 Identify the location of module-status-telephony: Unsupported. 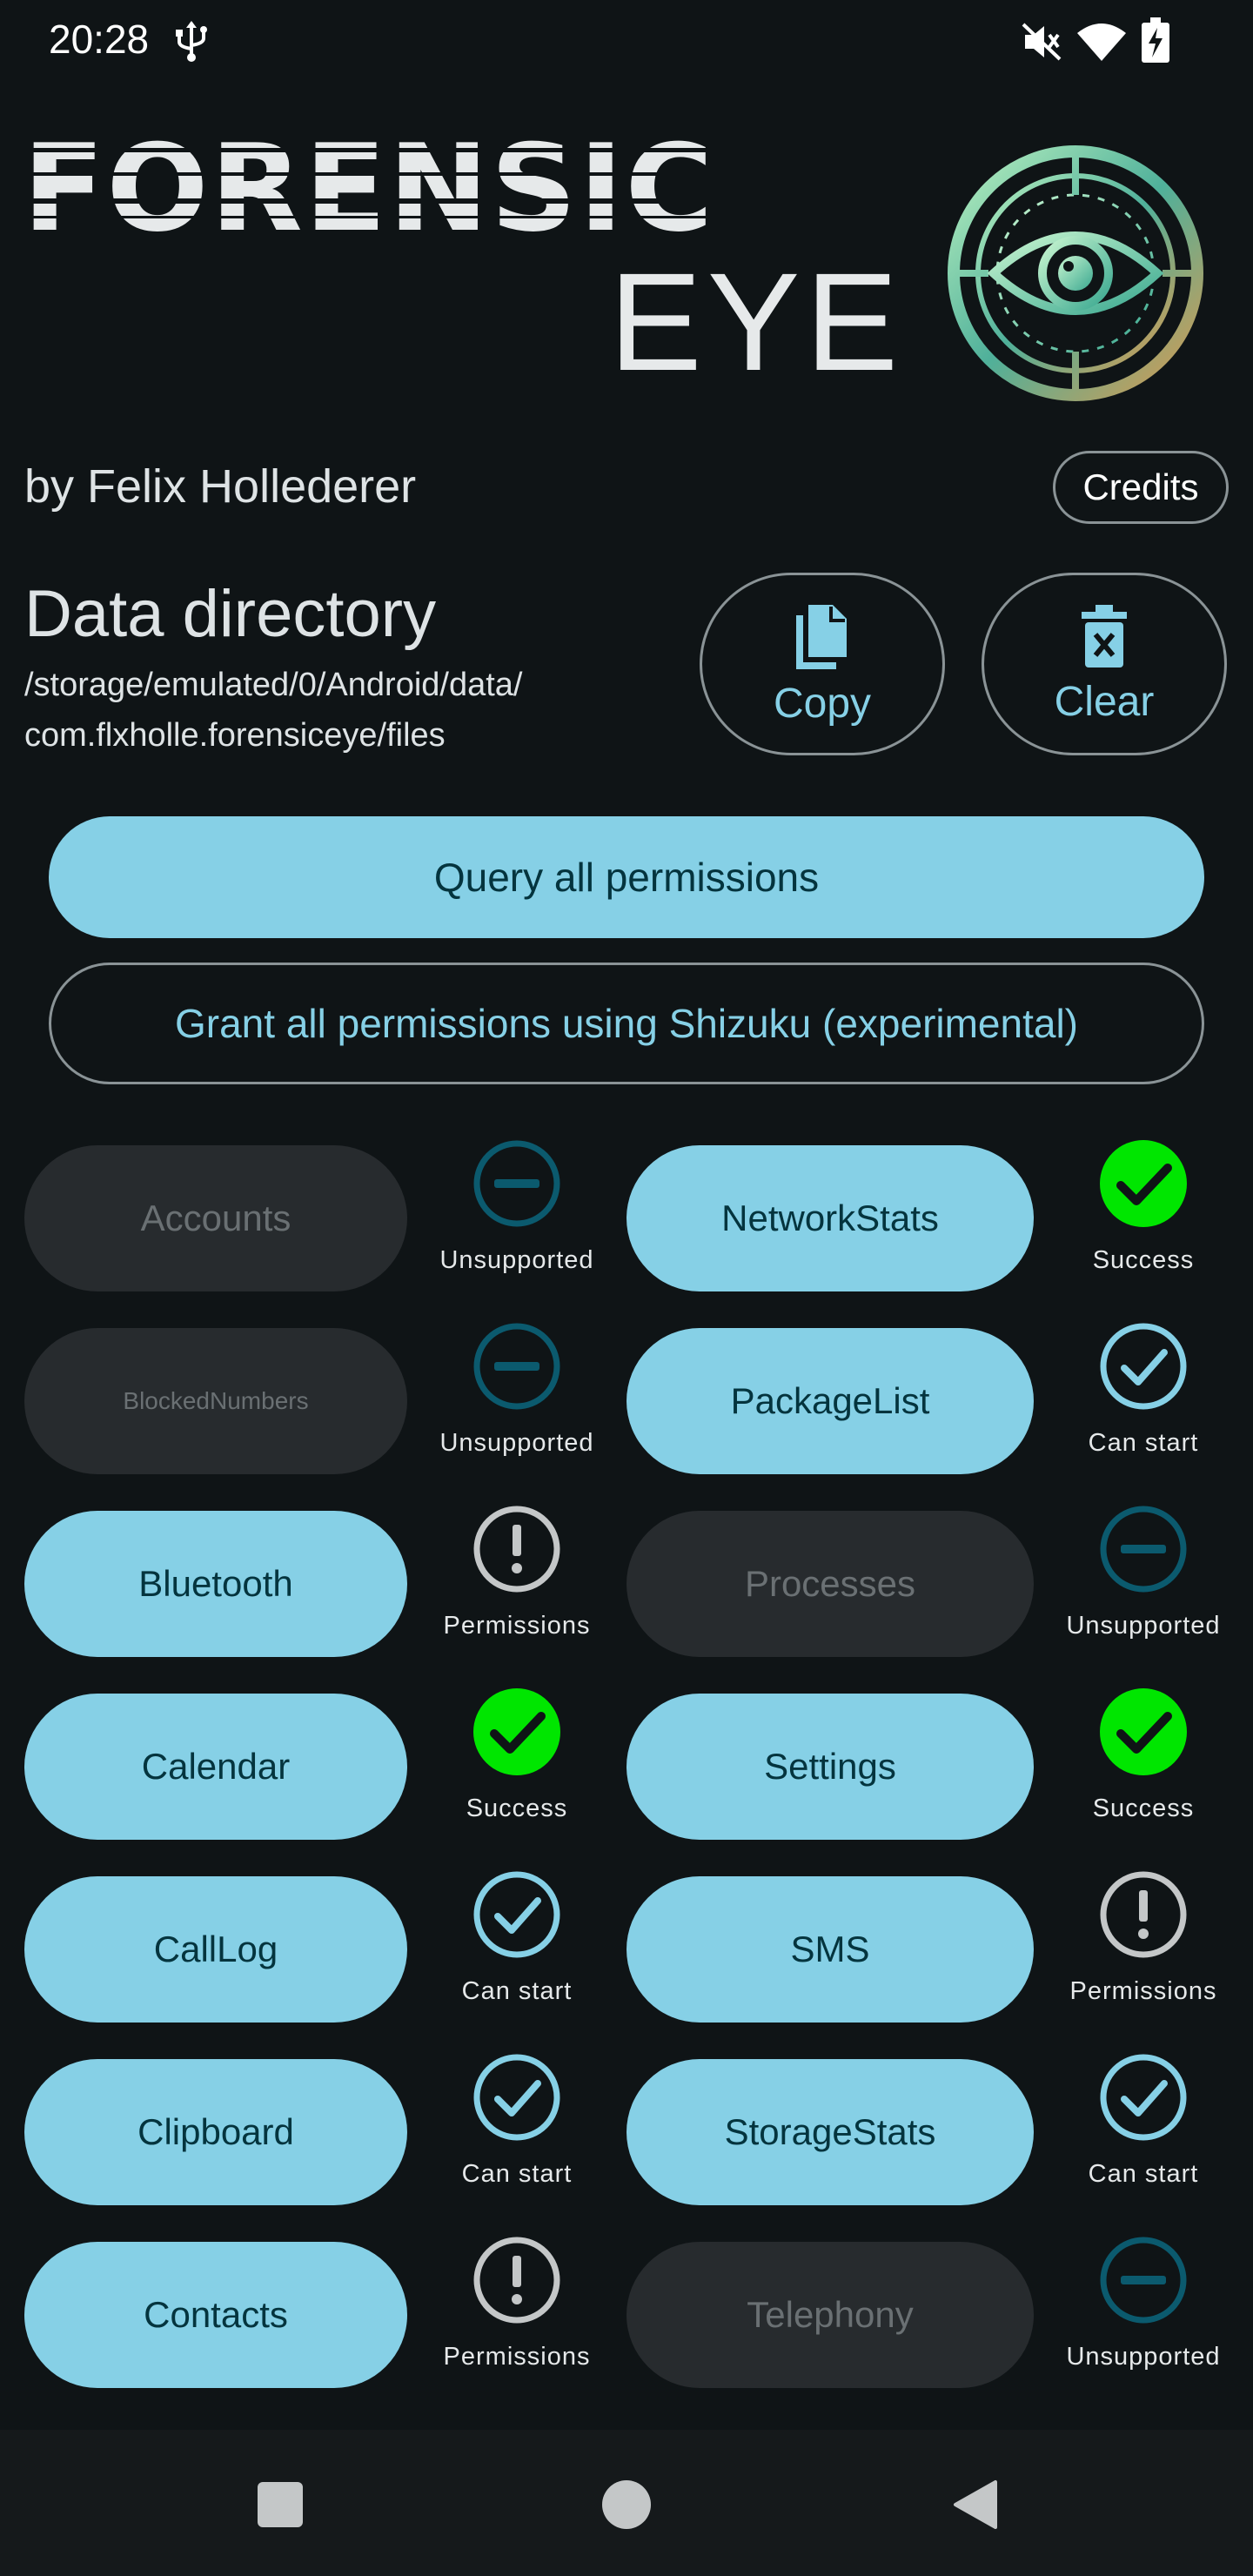
(1143, 2309).